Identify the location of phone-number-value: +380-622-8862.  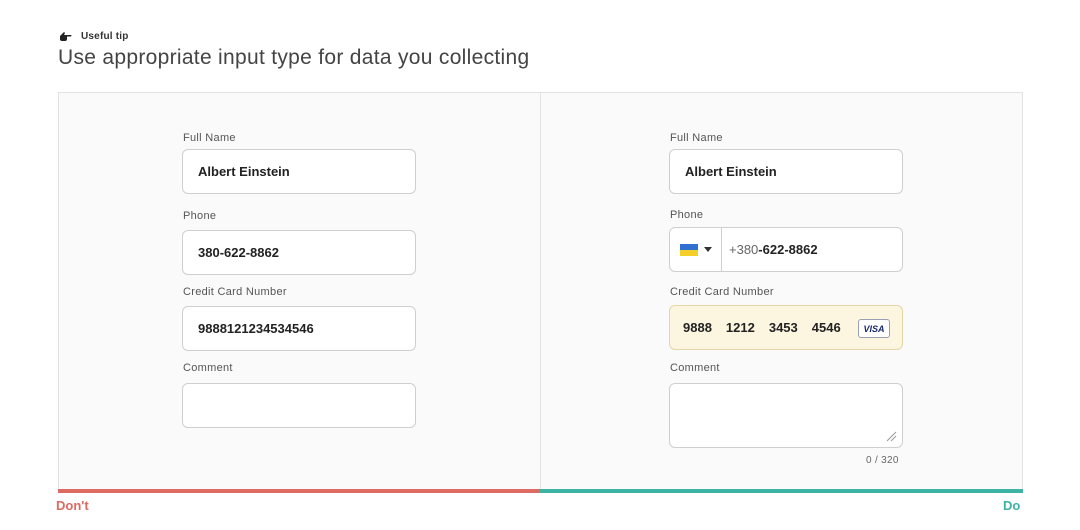
(770, 249).